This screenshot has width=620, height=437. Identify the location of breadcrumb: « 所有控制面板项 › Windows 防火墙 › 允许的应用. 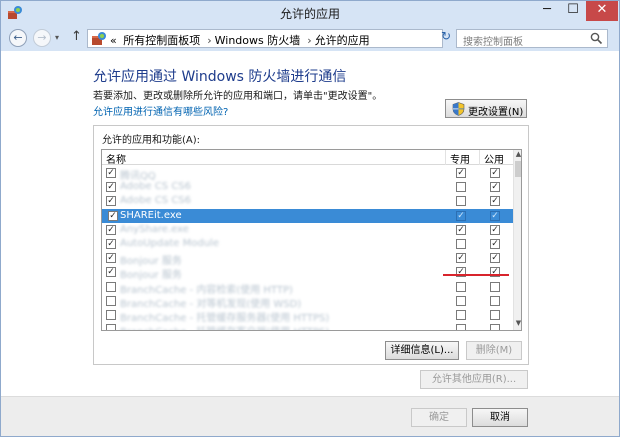
(241, 40).